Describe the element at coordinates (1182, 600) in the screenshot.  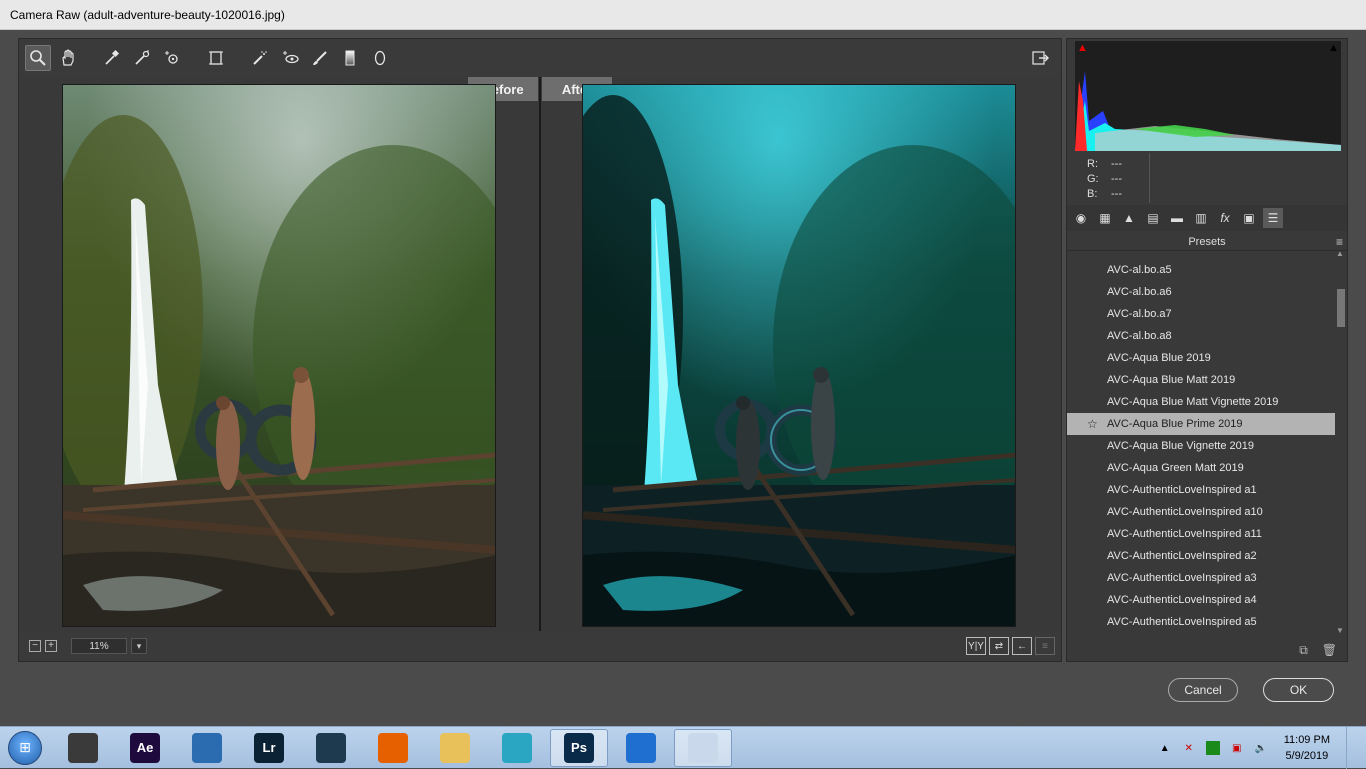
I see `preset-label: AVC-AuthenticLoveInspired a4` at that location.